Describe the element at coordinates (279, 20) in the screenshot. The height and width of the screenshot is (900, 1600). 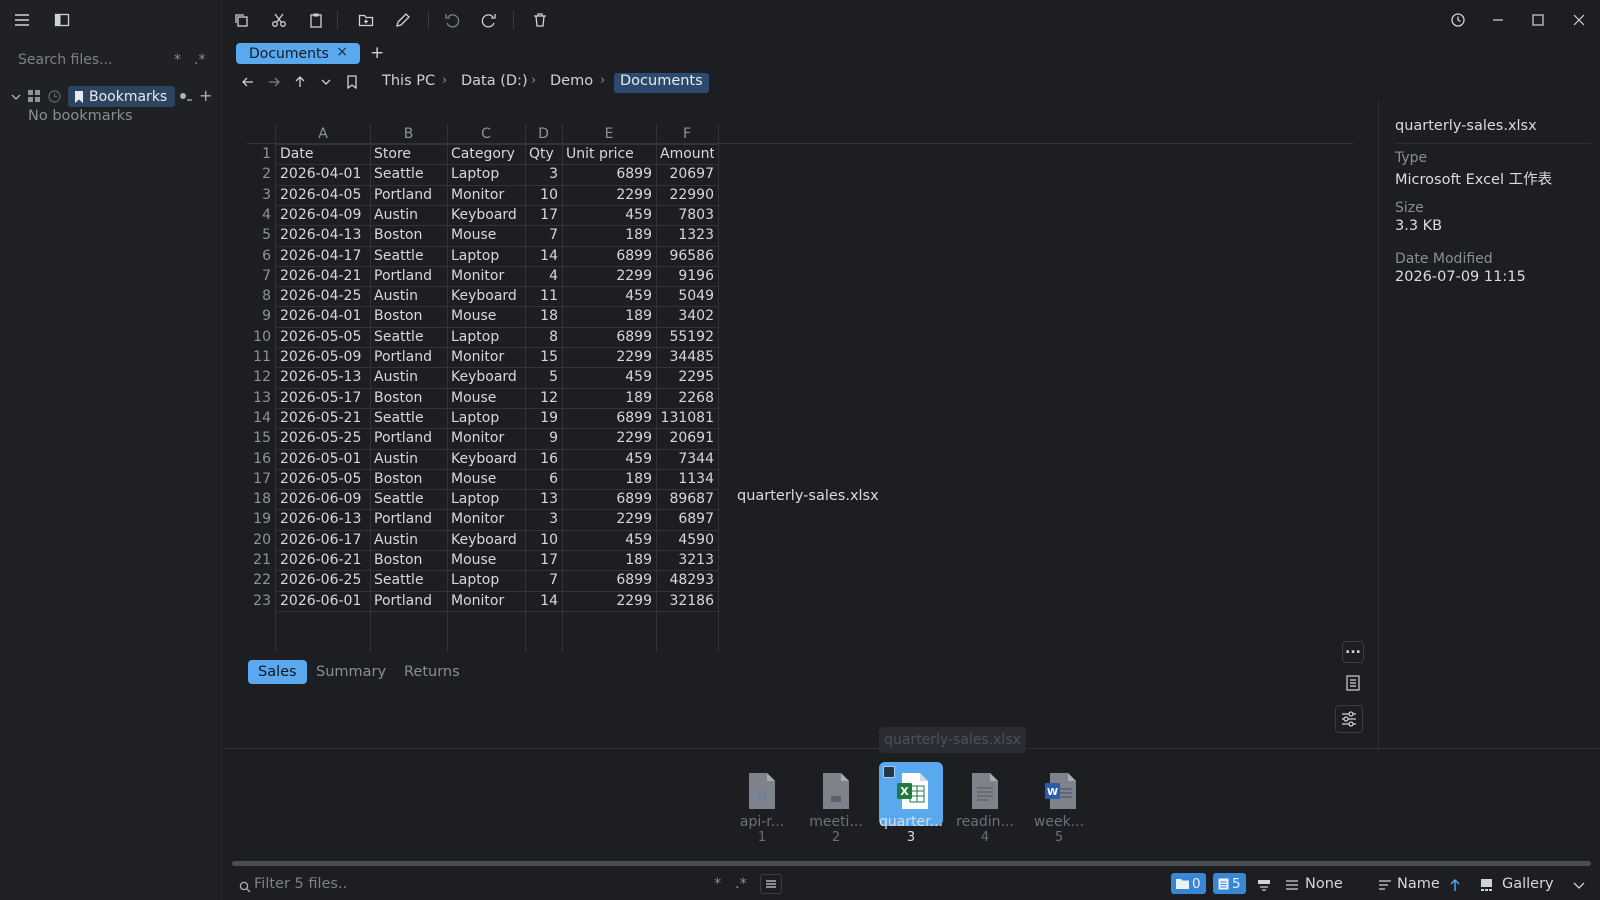
I see `cut-icon` at that location.